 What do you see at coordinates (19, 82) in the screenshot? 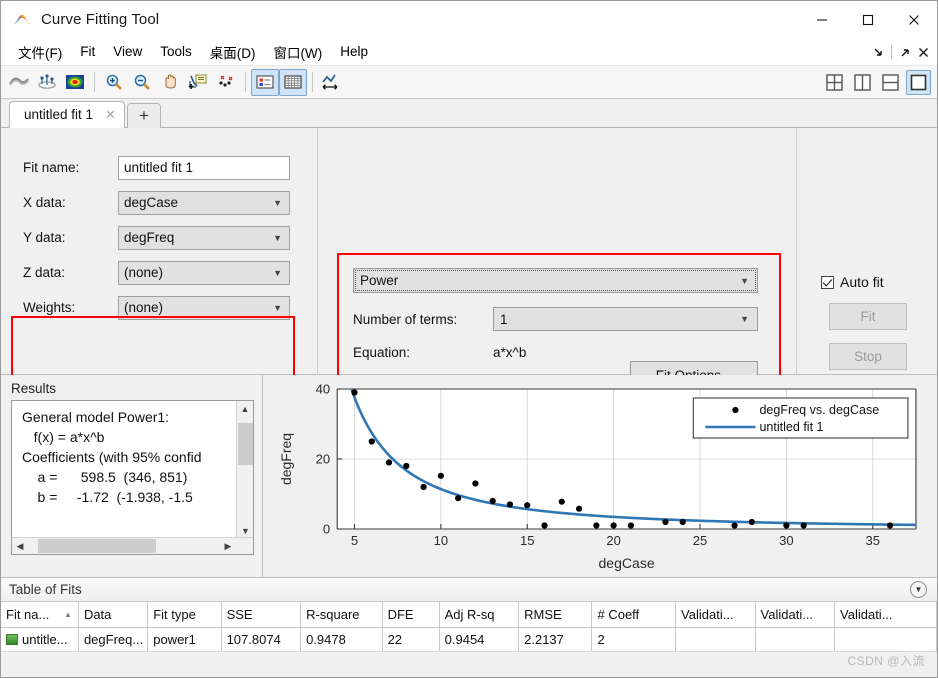
I see `curve-fit-icon` at bounding box center [19, 82].